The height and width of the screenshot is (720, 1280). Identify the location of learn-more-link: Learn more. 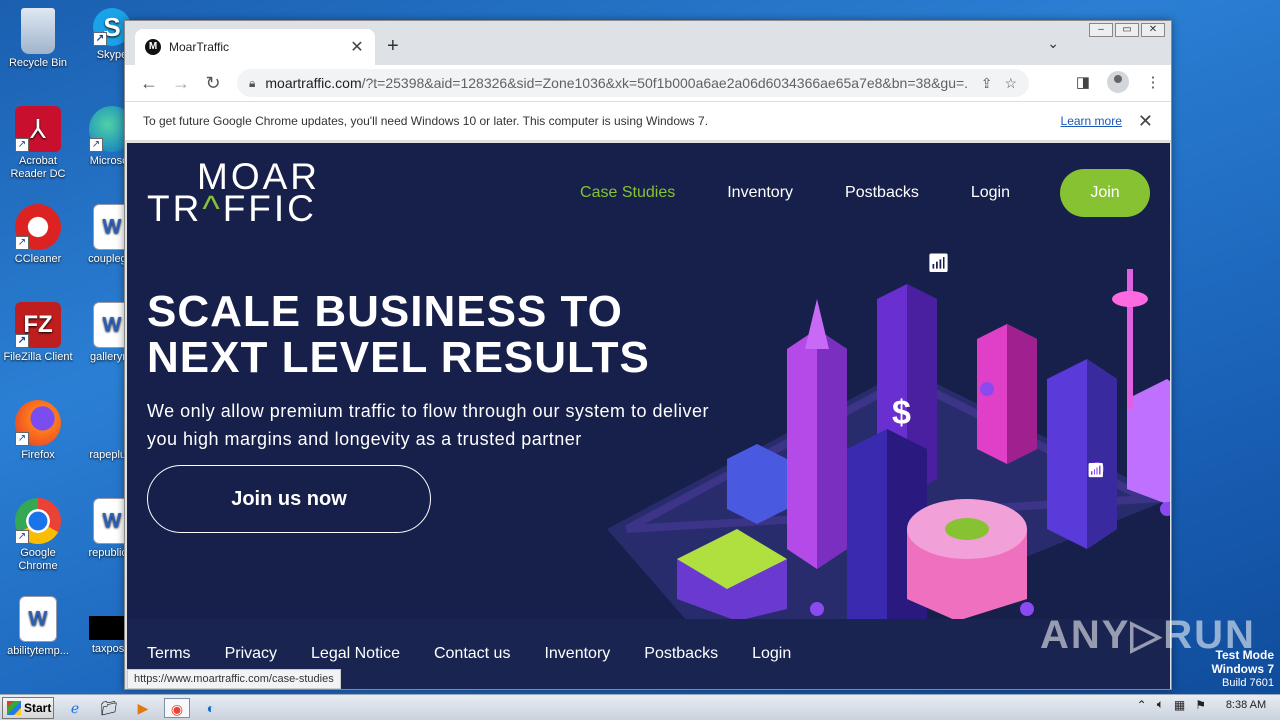
(1091, 121).